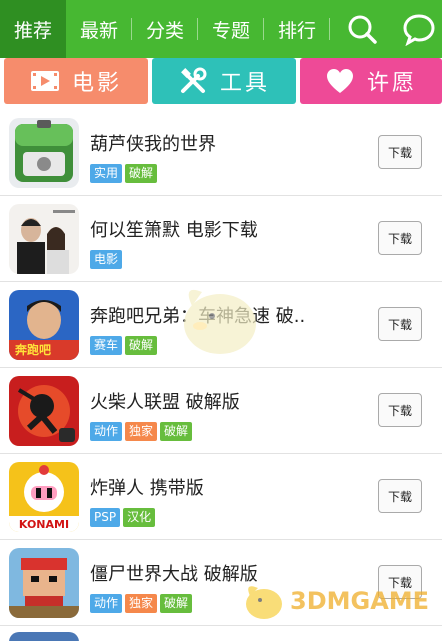 This screenshot has height=641, width=442. Describe the element at coordinates (44, 497) in the screenshot. I see `app-thumbnail: KONAMI` at that location.